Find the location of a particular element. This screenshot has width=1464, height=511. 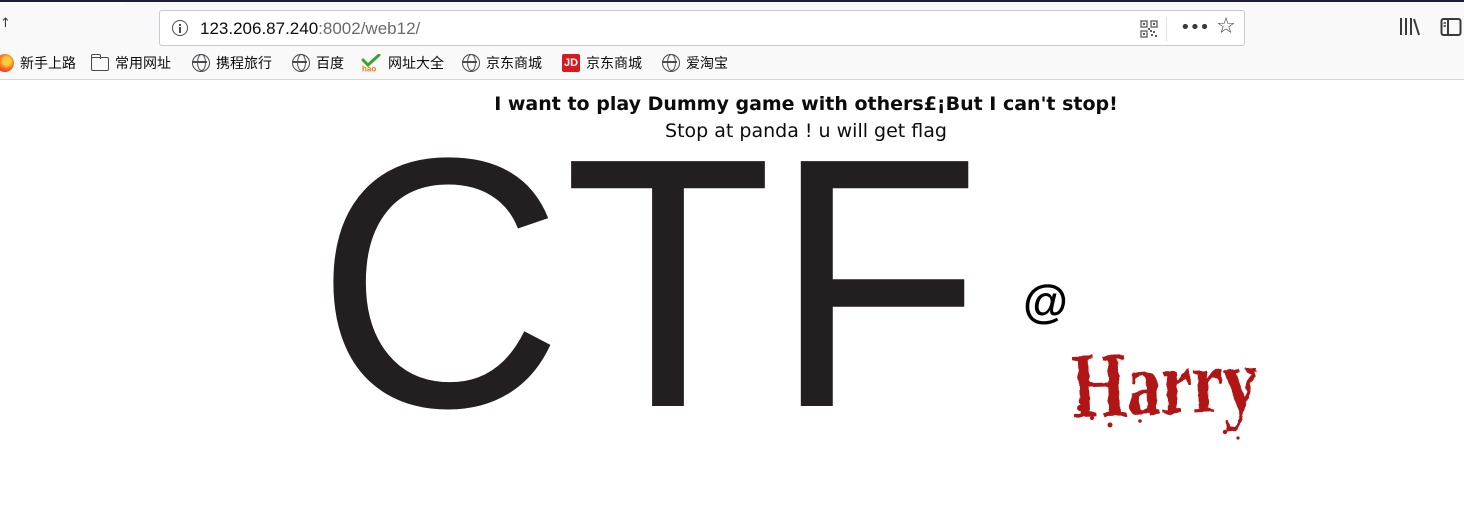

back-arrow-icon: ↑ is located at coordinates (5, 24).